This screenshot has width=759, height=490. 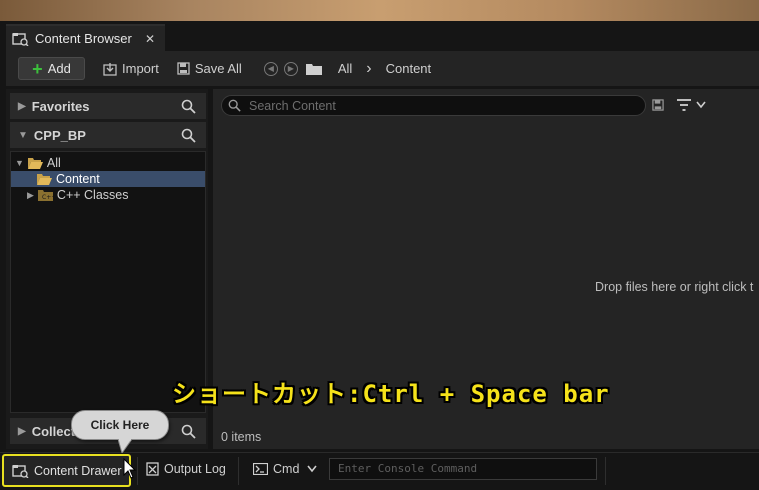 What do you see at coordinates (59, 68) in the screenshot?
I see `add-label: Add` at bounding box center [59, 68].